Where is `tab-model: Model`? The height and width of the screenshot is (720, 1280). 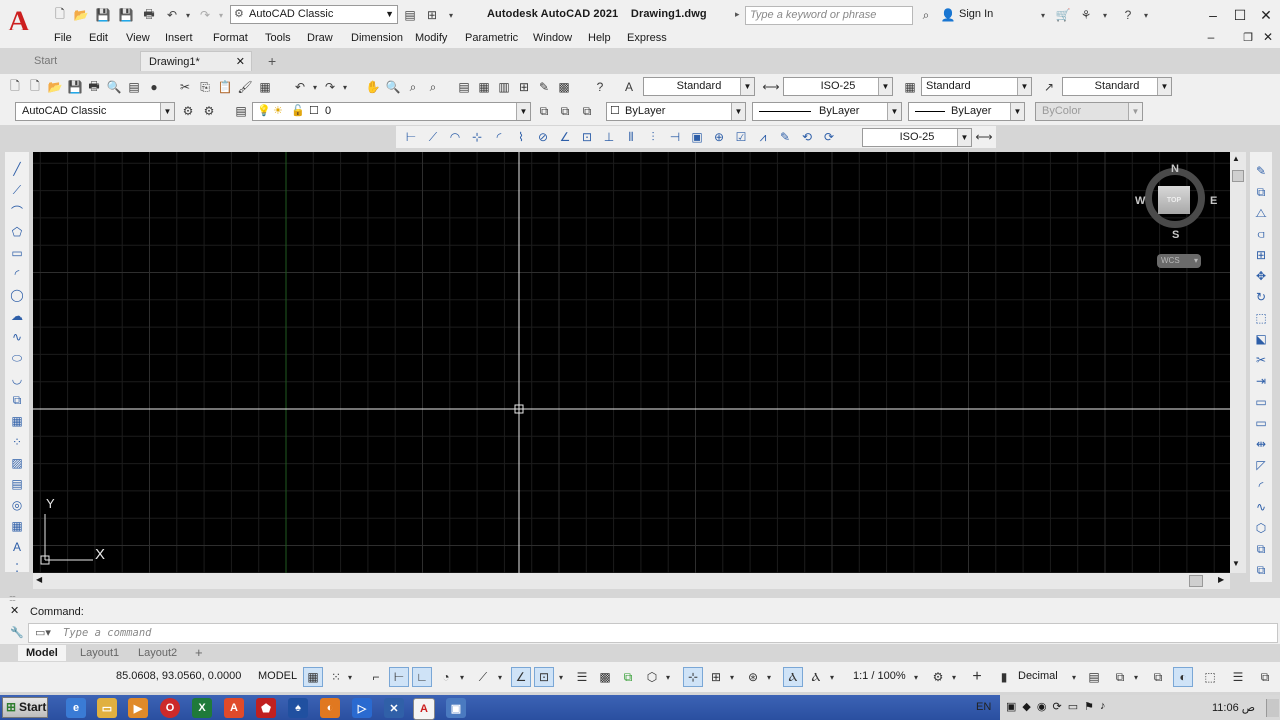 tab-model: Model is located at coordinates (42, 653).